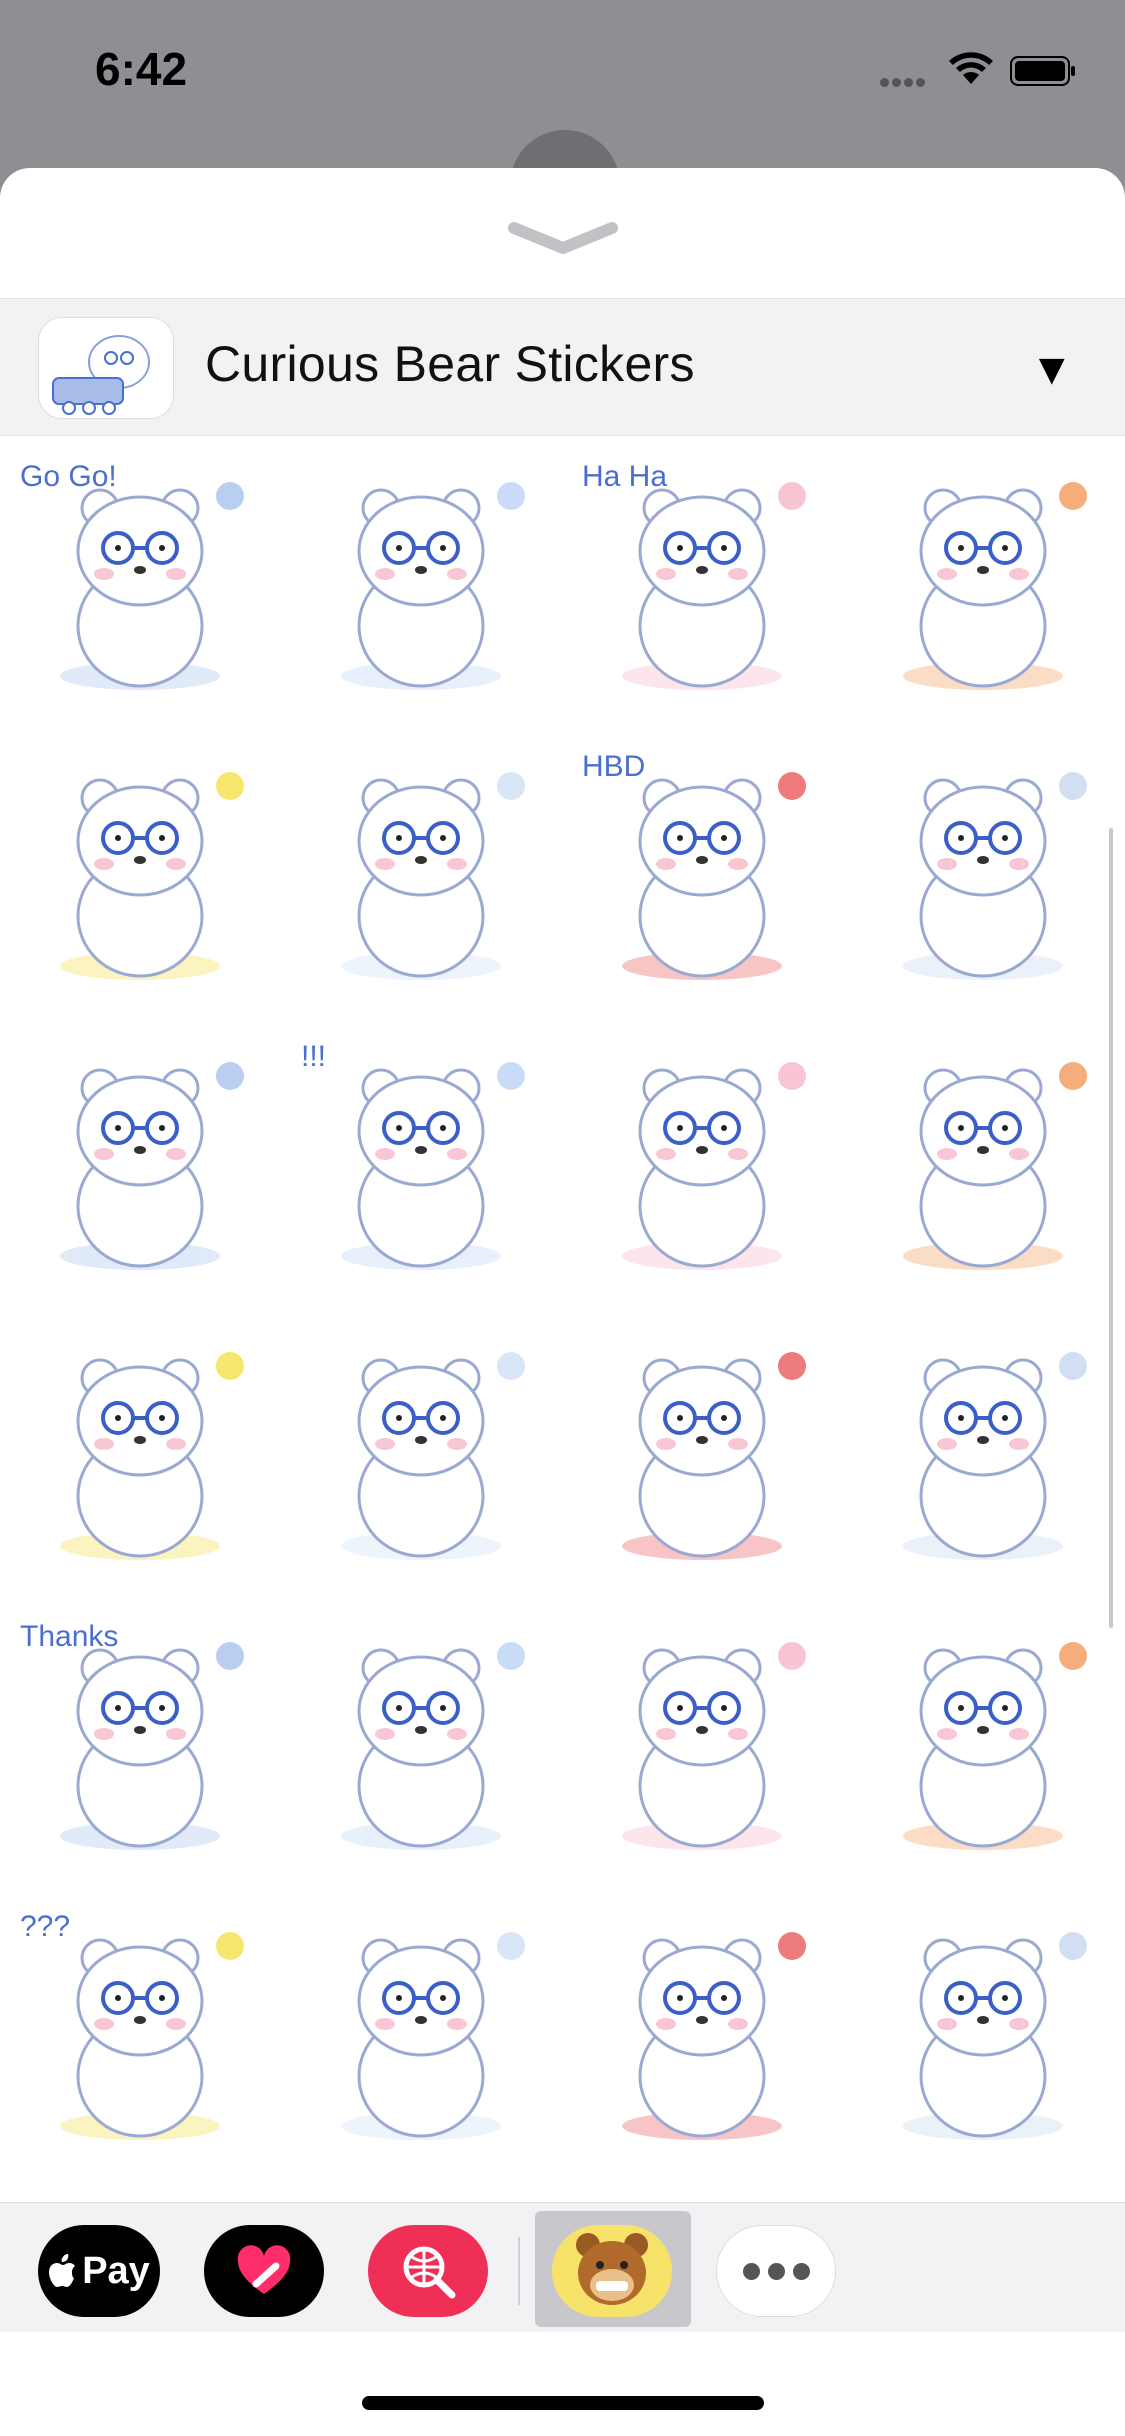 The width and height of the screenshot is (1125, 2436). I want to click on sticker-bear-blush-hearts, so click(983, 2031).